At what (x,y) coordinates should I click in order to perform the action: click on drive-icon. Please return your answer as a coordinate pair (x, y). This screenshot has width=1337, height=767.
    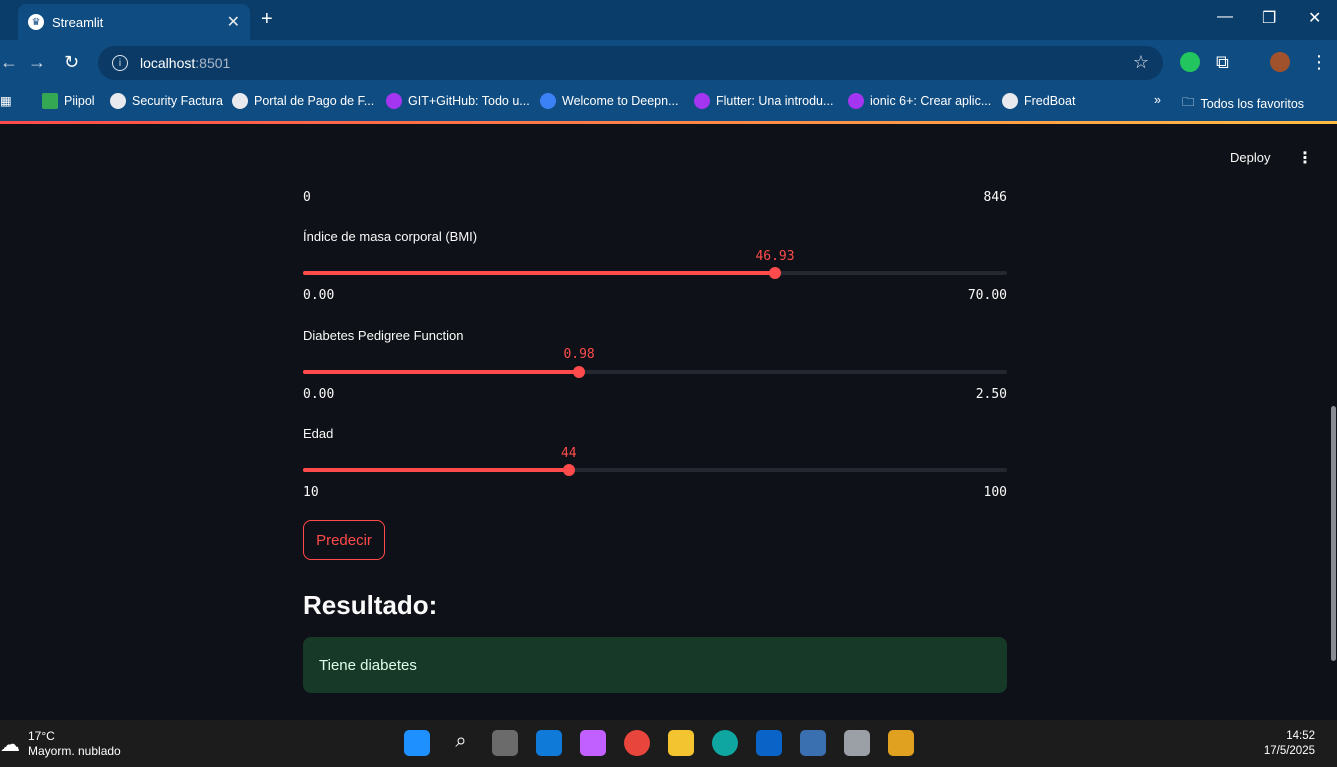
    Looking at the image, I should click on (50, 101).